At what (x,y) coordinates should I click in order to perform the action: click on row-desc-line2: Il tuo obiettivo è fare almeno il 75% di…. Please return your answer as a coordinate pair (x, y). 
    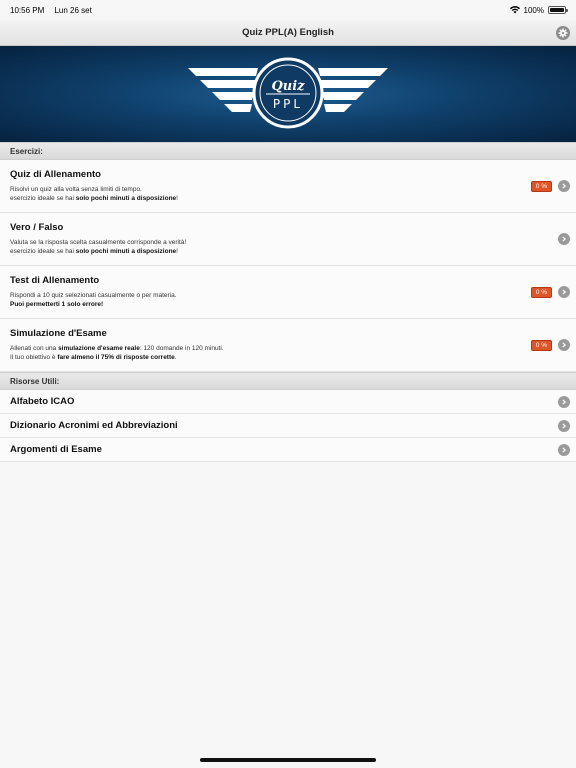
    Looking at the image, I should click on (93, 357).